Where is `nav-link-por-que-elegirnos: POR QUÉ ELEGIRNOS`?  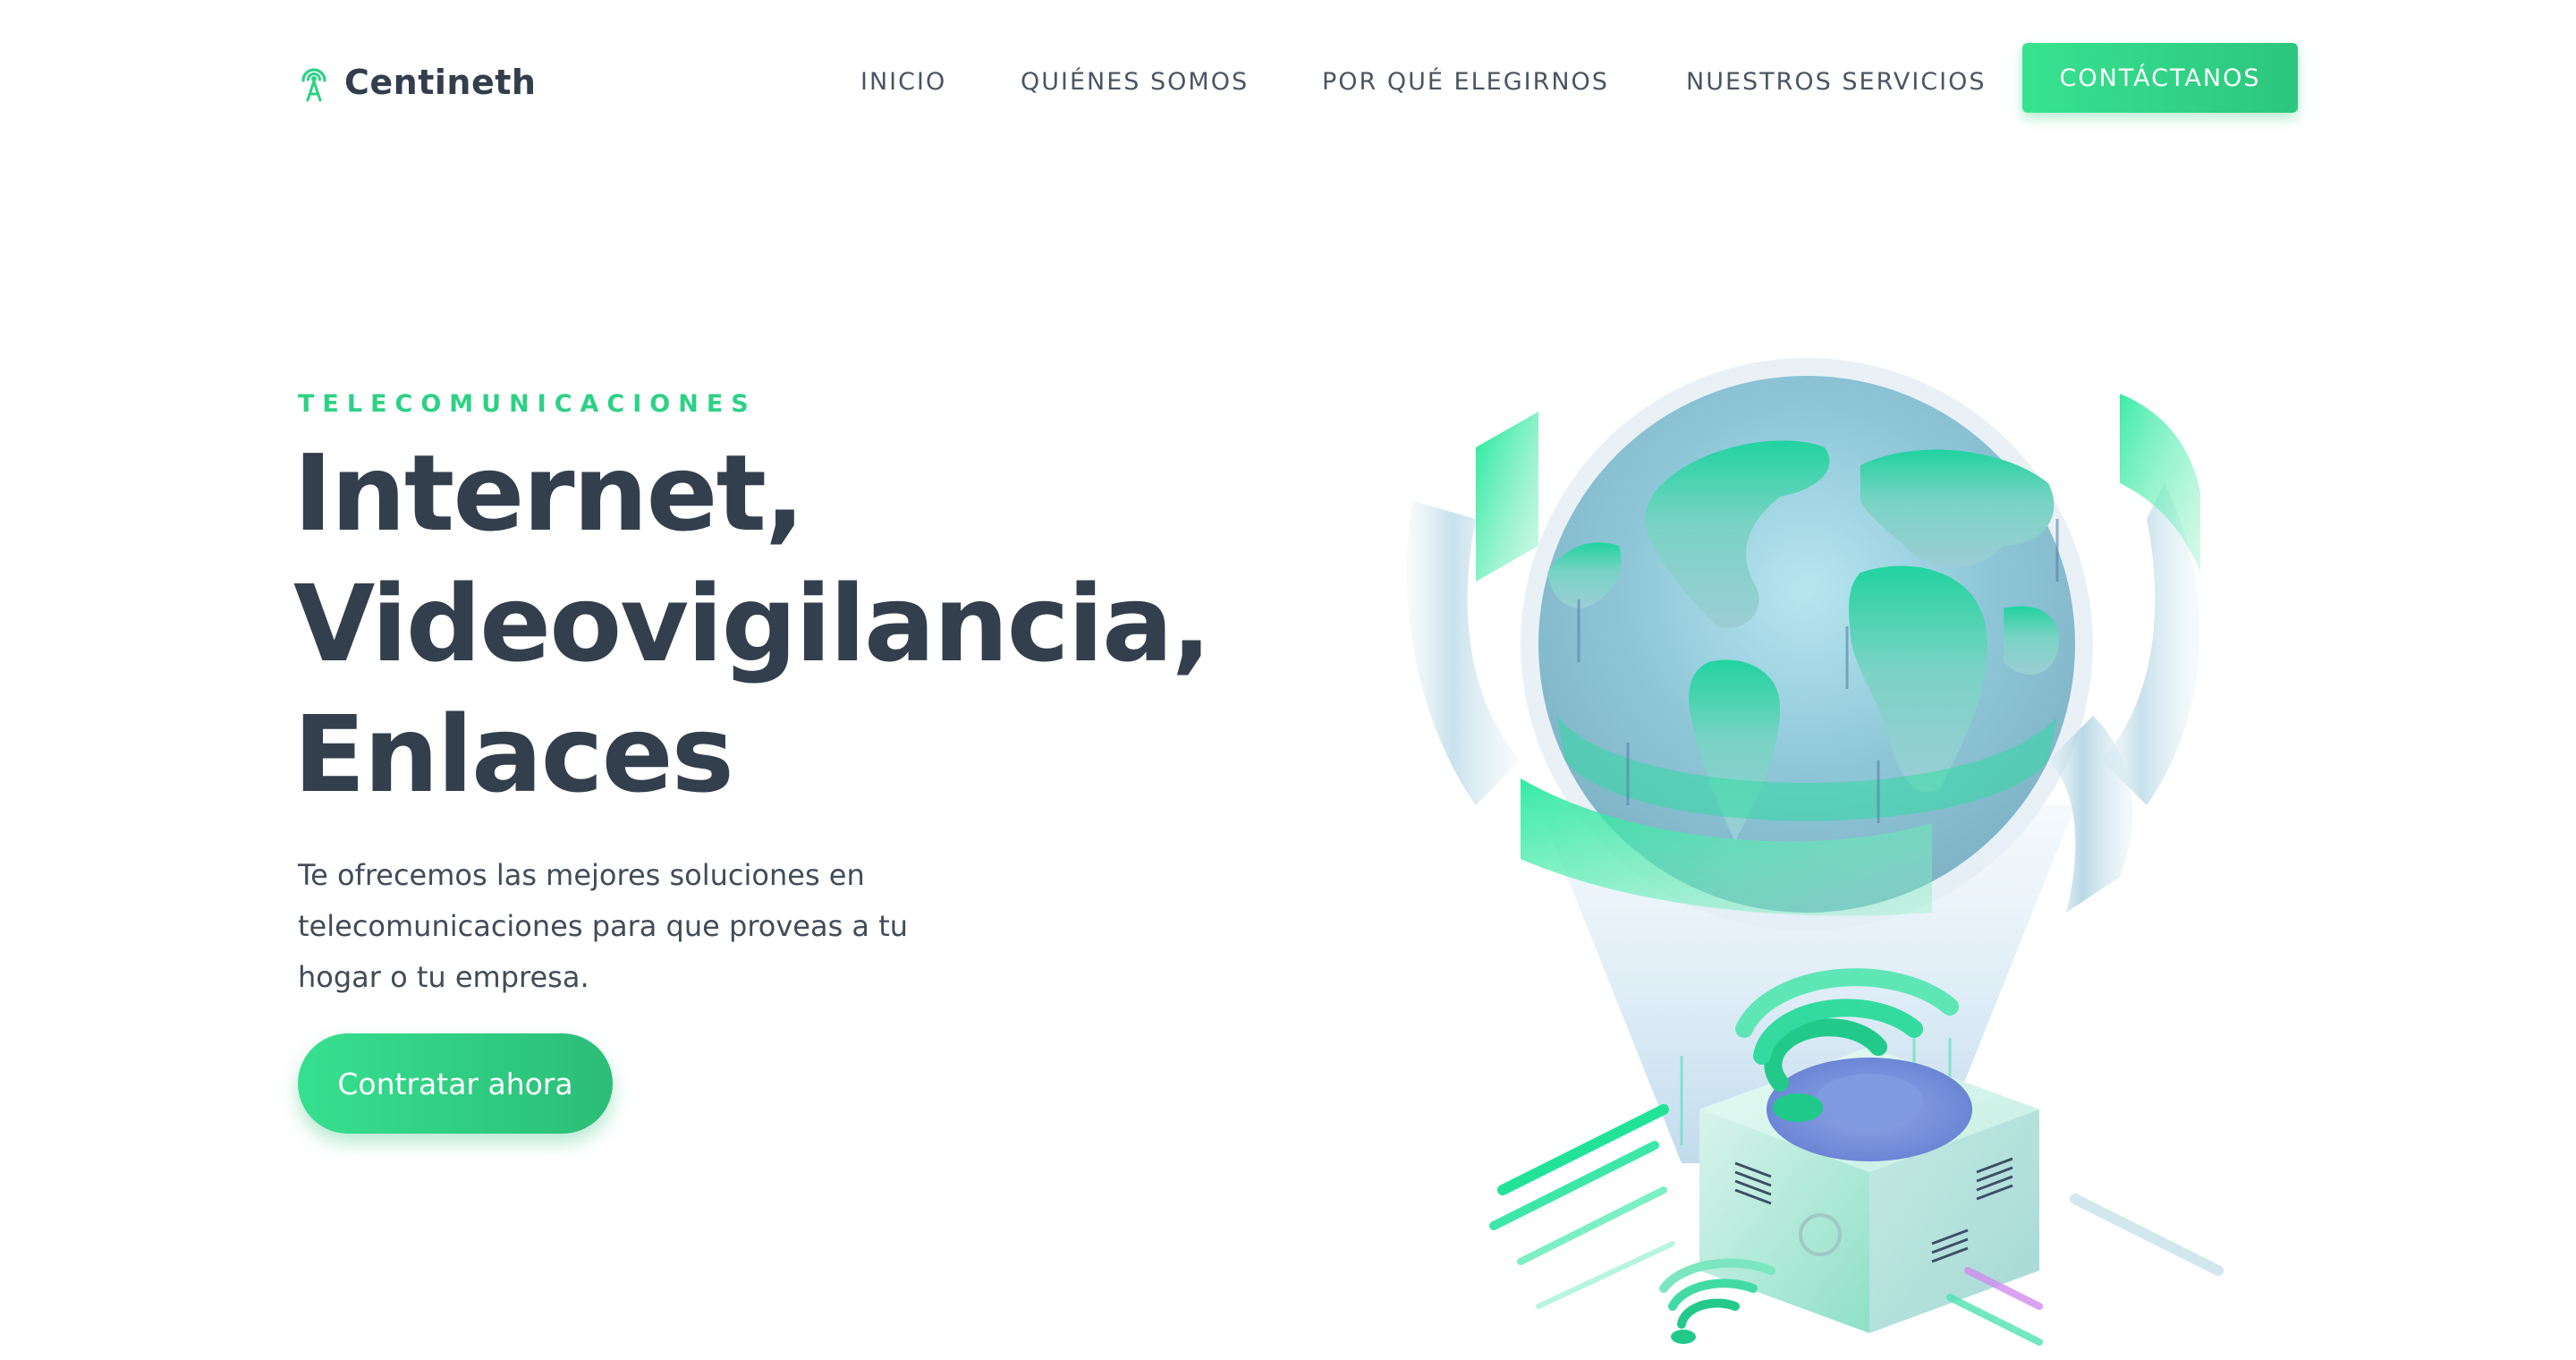 nav-link-por-que-elegirnos: POR QUÉ ELEGIRNOS is located at coordinates (1465, 82).